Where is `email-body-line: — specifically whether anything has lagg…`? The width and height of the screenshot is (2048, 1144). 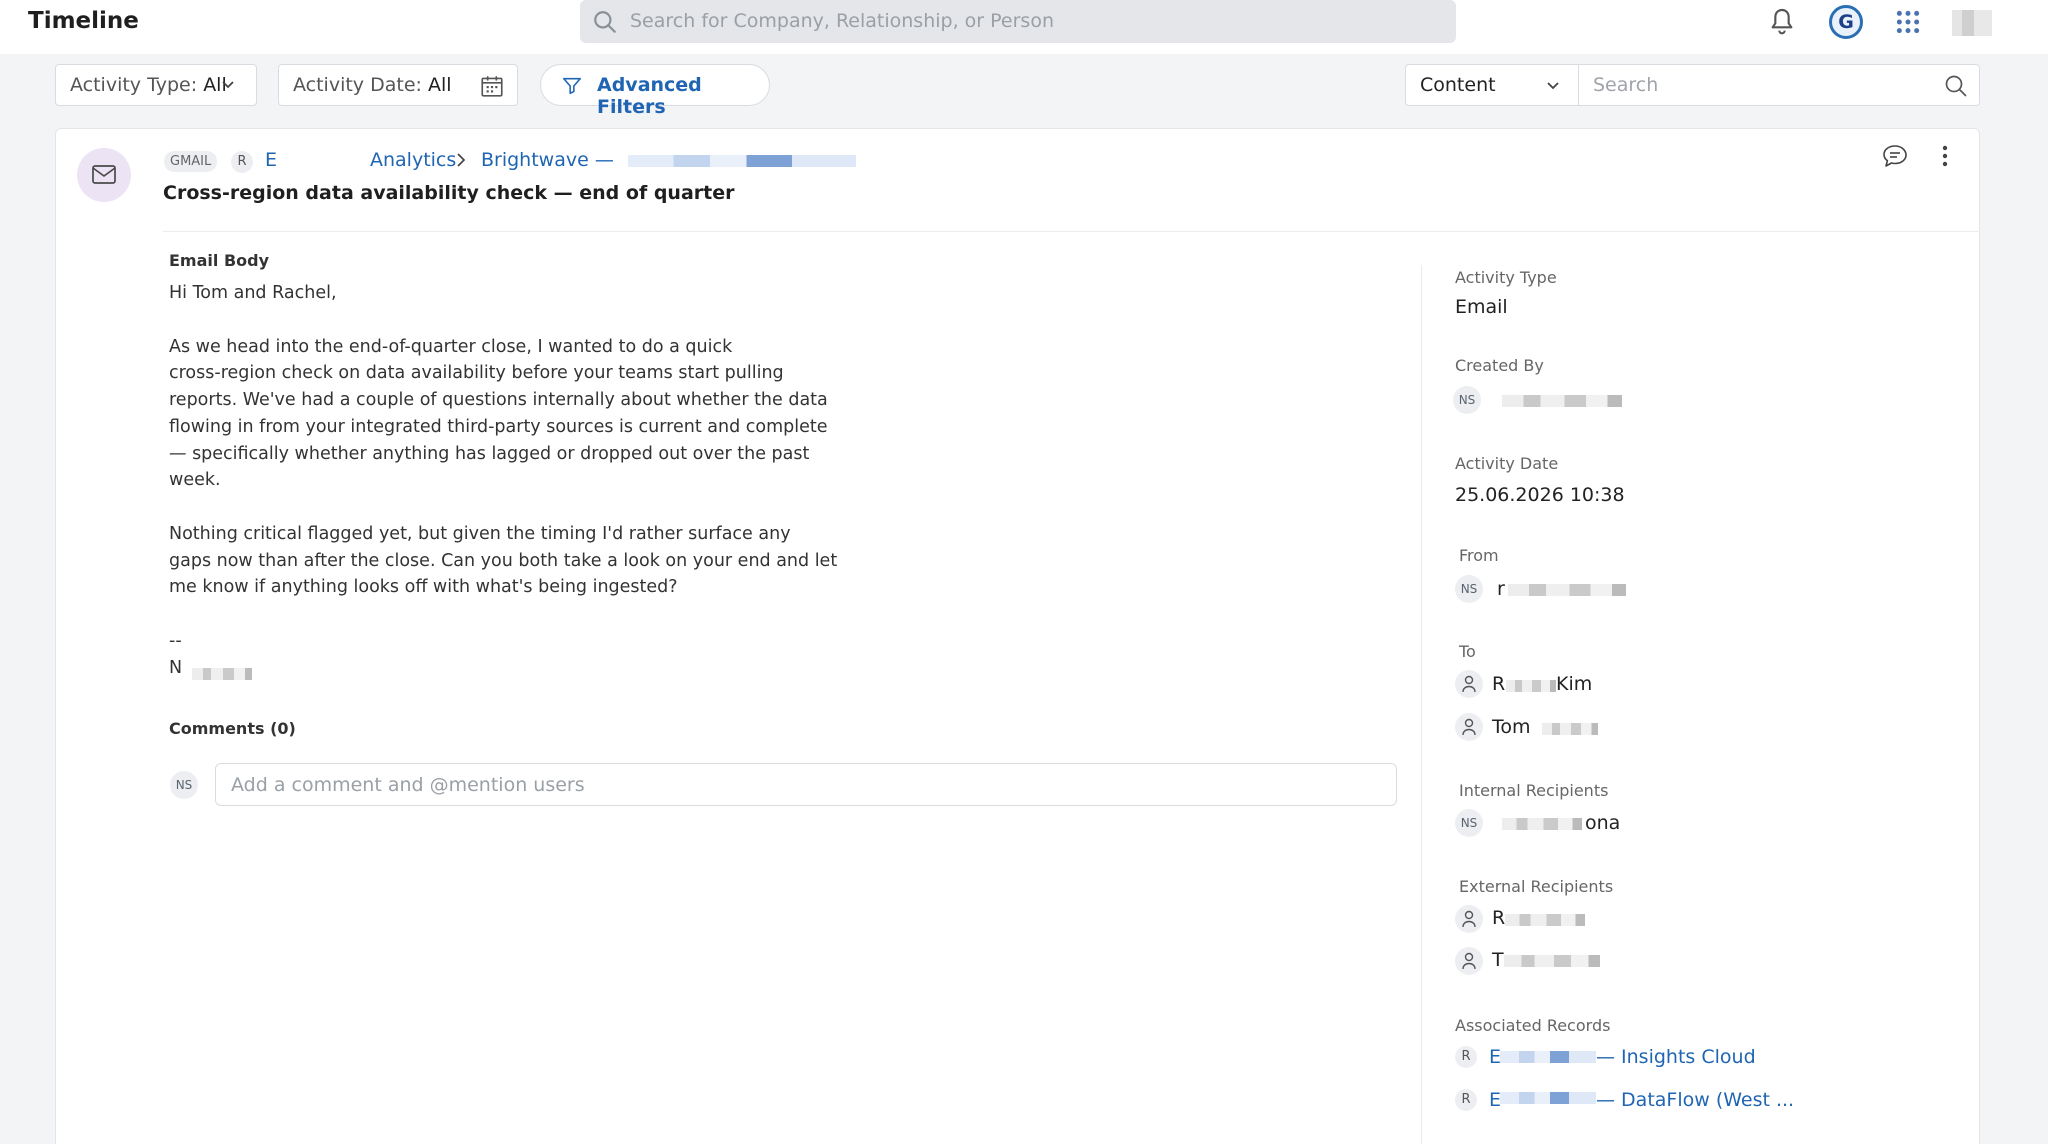
email-body-line: — specifically whether anything has lagg… is located at coordinates (489, 454).